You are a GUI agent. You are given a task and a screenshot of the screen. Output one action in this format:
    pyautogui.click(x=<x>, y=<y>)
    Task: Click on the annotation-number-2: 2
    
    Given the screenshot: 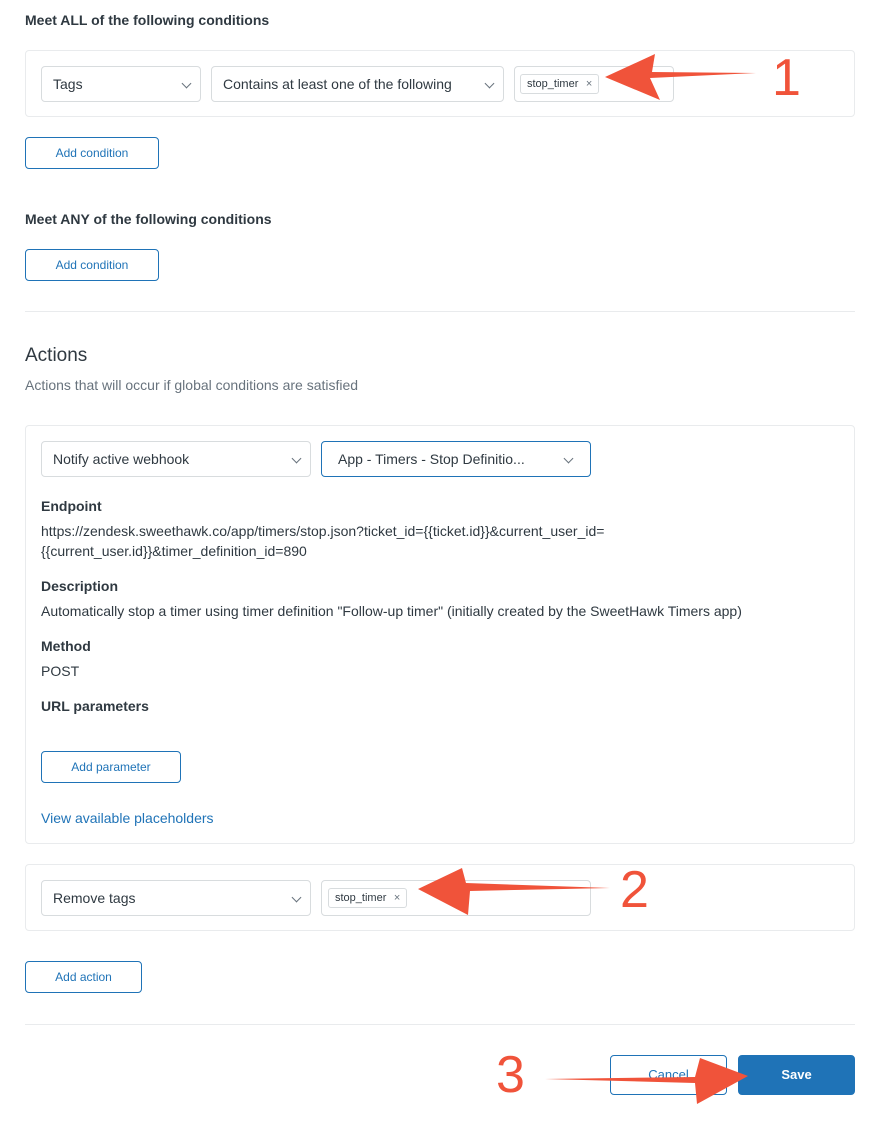 What is the action you would take?
    pyautogui.click(x=634, y=890)
    